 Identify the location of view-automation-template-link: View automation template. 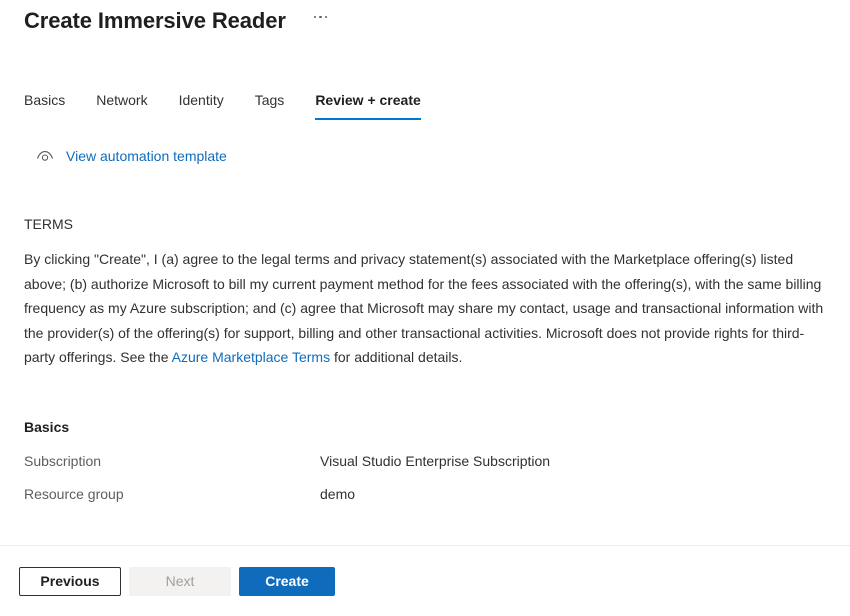
(131, 156).